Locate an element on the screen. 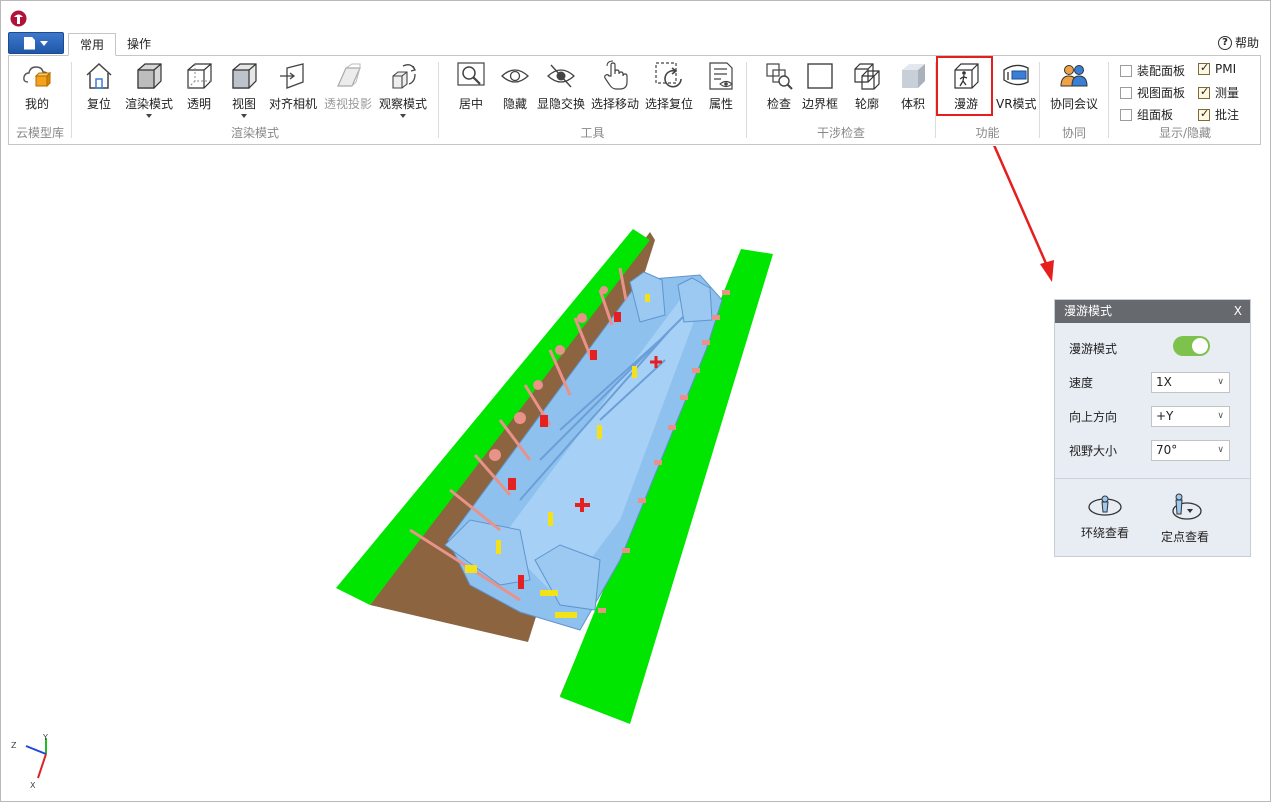  group-display: 装配面板 视图面板 组面板 PMI 测量 批注 显示/隐藏 is located at coordinates (1185, 100).